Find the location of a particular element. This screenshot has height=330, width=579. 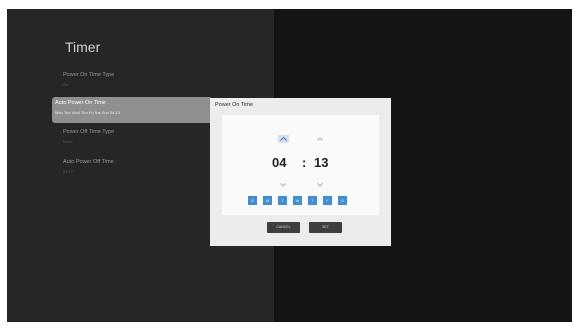

menu-item-label: Power On Time Type is located at coordinates (89, 75).